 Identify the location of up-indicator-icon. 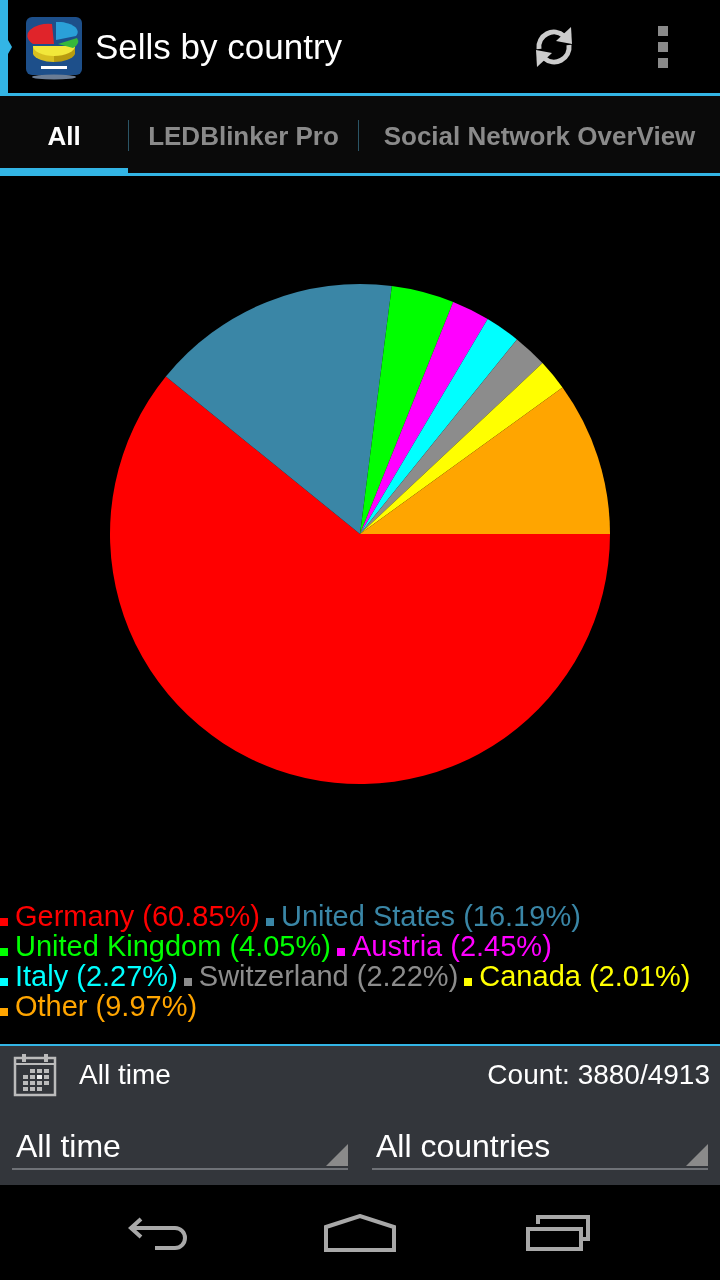
(6, 46).